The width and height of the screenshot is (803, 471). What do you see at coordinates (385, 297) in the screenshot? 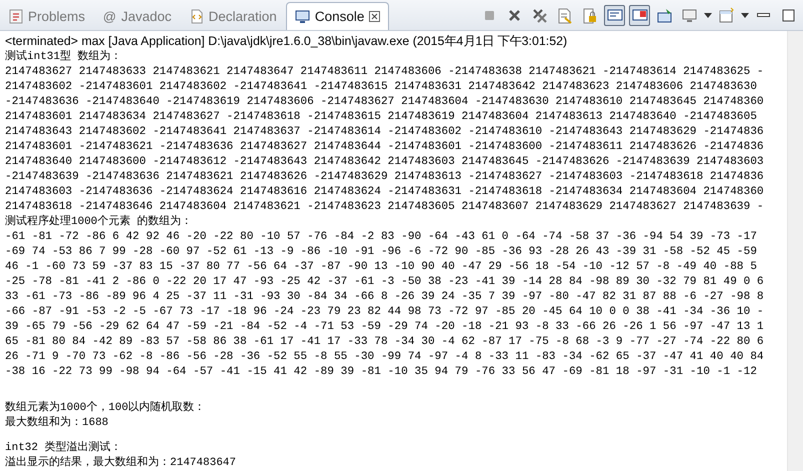
I see `console-output: 33 -61 -73 -86 -89 96 4 25 -37 11 -31 -93 30 -84 34 -66 8 -26 39 24 -35 7 39 -97 -80 -47 82 31 87 88 -6 -27 -98 8` at bounding box center [385, 297].